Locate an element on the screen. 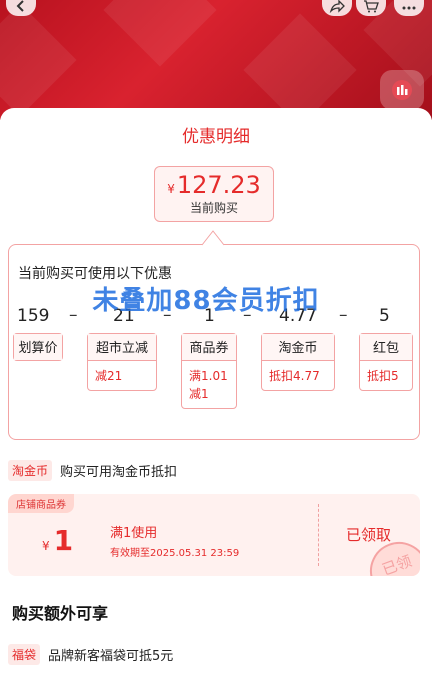 The height and width of the screenshot is (674, 432). back-icon is located at coordinates (20, 6).